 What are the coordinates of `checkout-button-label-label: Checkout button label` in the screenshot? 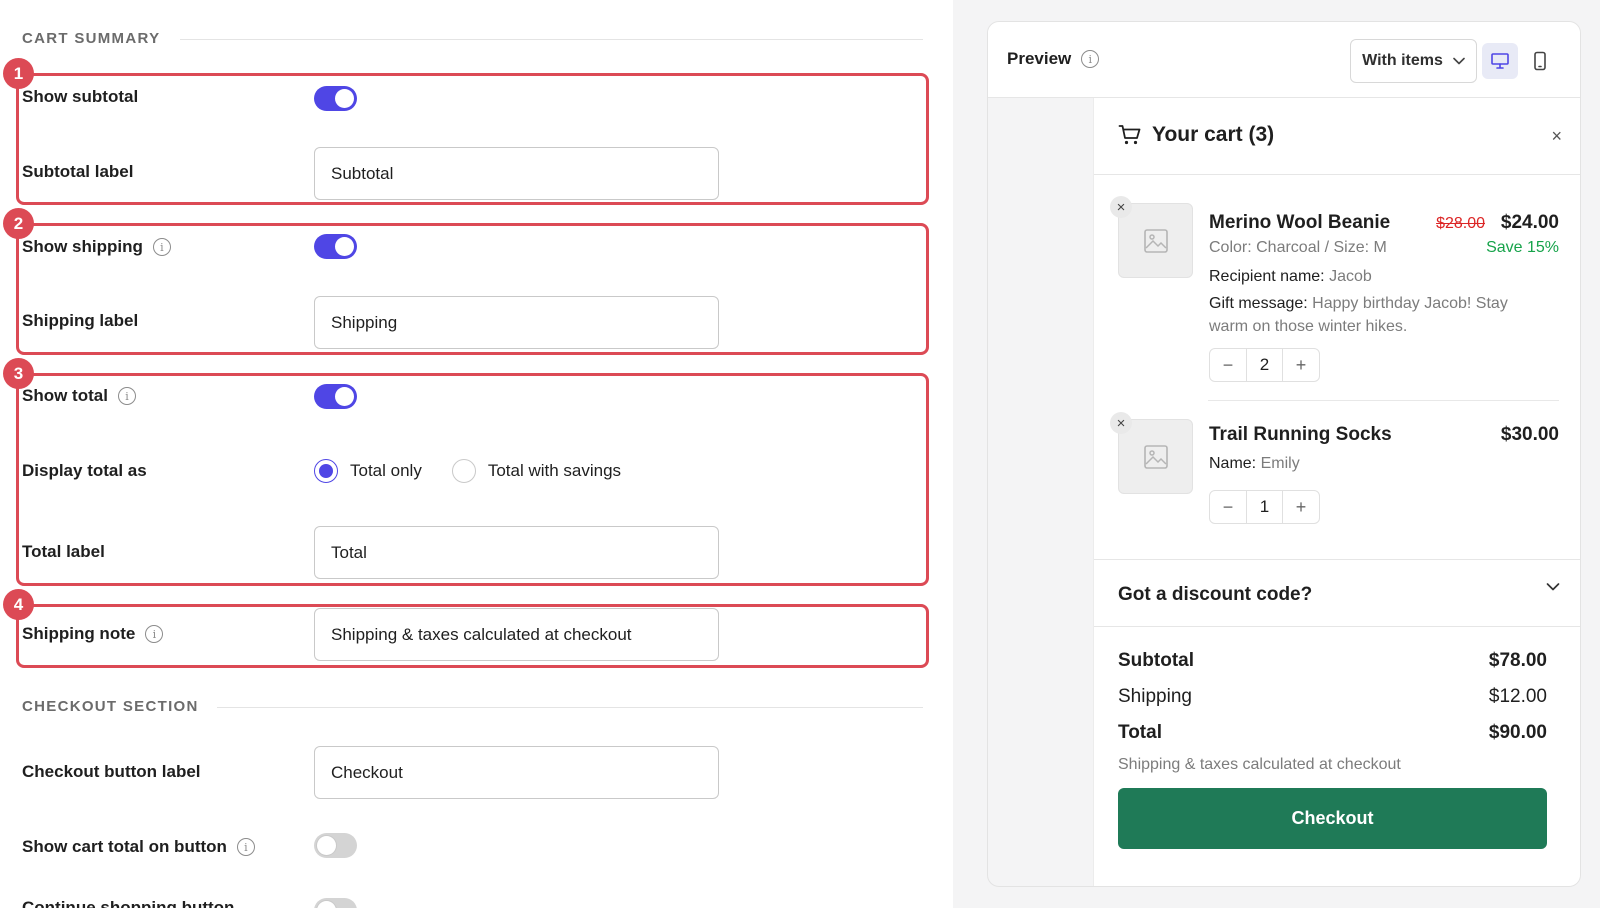 It's located at (111, 772).